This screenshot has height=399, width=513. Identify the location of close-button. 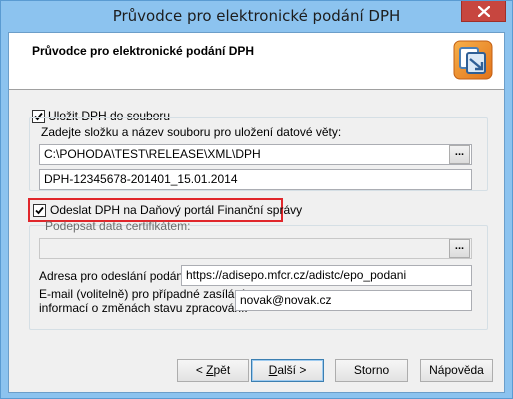
(483, 11).